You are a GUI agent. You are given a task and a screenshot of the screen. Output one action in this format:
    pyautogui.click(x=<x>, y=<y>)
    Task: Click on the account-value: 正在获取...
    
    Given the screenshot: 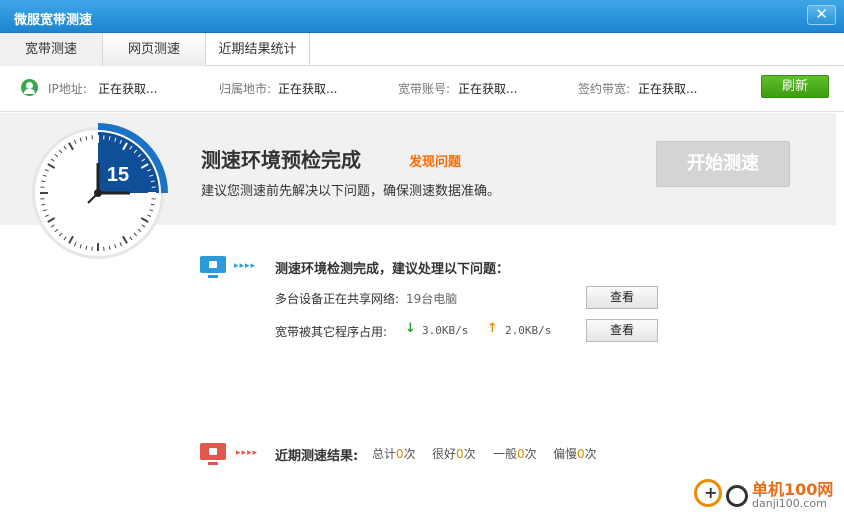 What is the action you would take?
    pyautogui.click(x=488, y=89)
    